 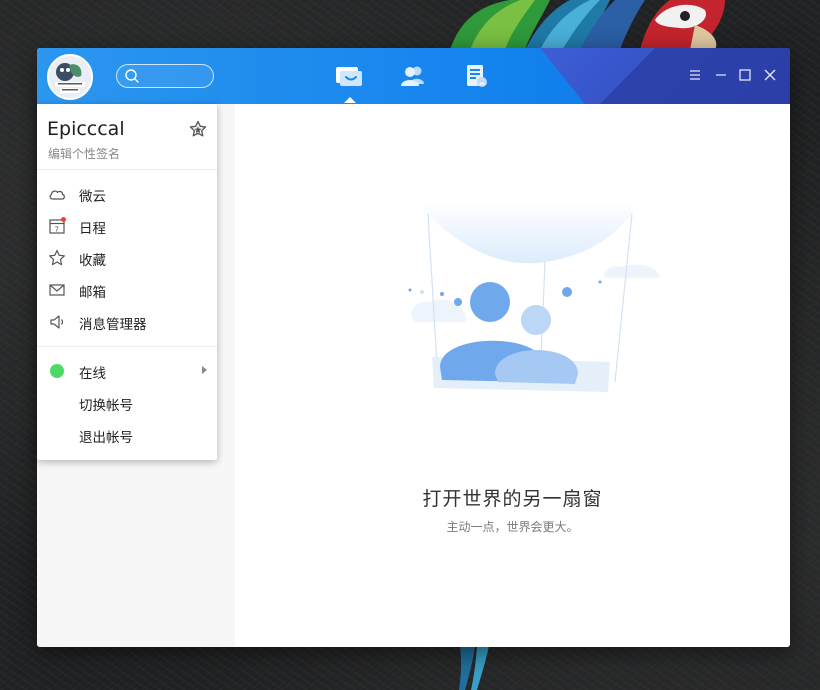 I want to click on speaker-icon, so click(x=57, y=322).